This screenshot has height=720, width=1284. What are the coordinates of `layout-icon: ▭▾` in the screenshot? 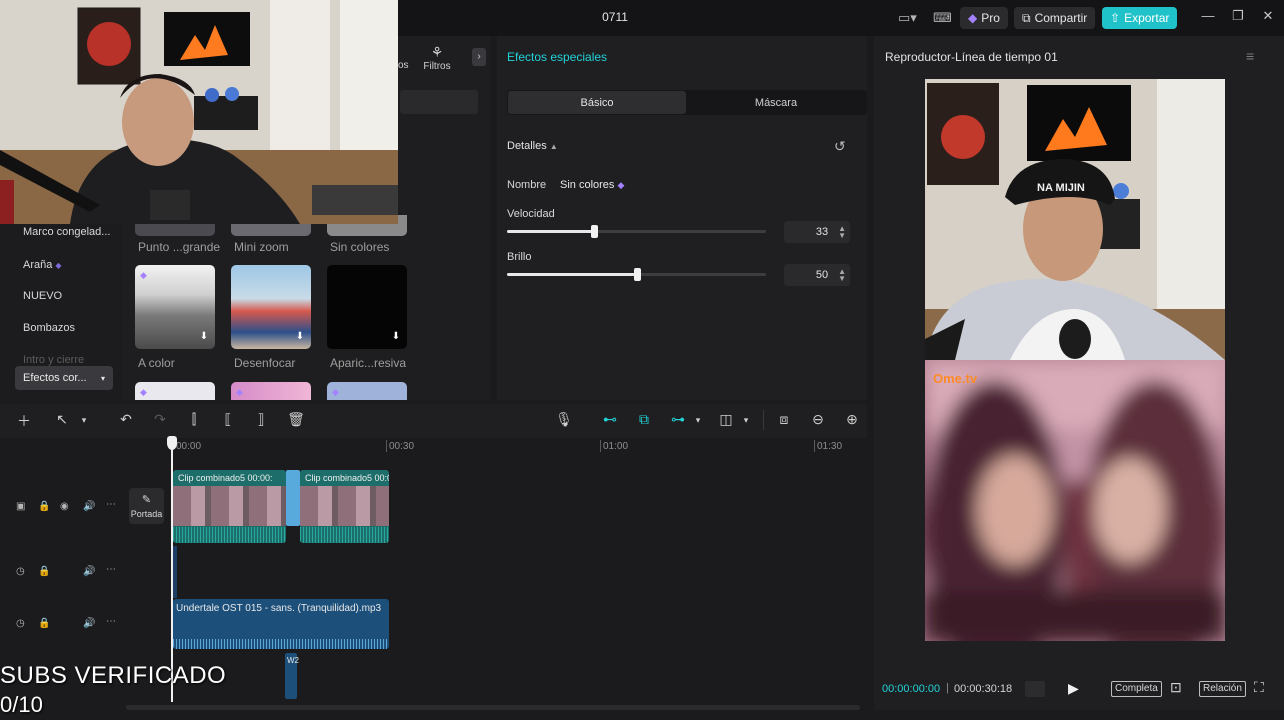 It's located at (907, 18).